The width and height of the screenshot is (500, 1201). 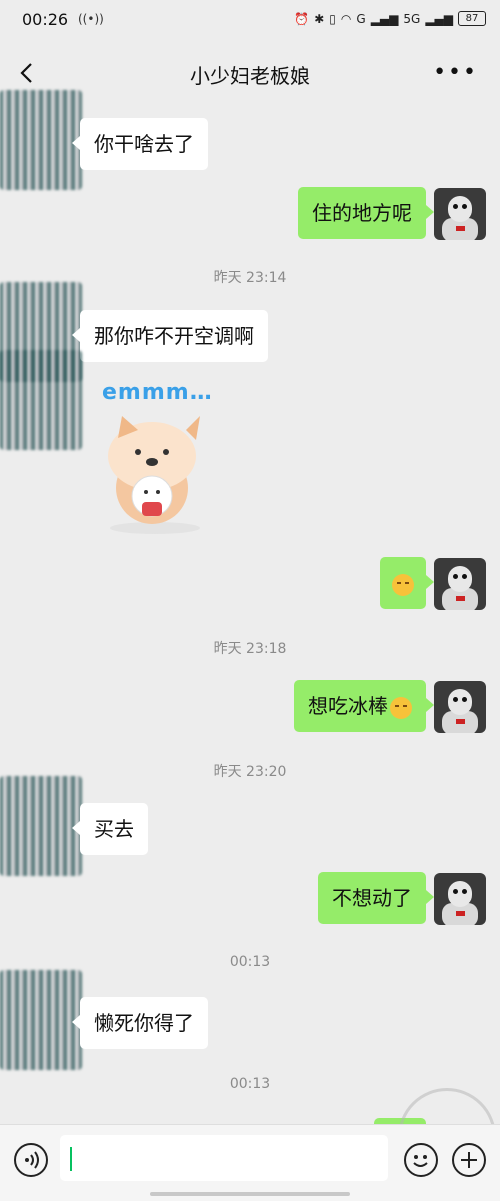 I want to click on text-caret, so click(x=71, y=1159).